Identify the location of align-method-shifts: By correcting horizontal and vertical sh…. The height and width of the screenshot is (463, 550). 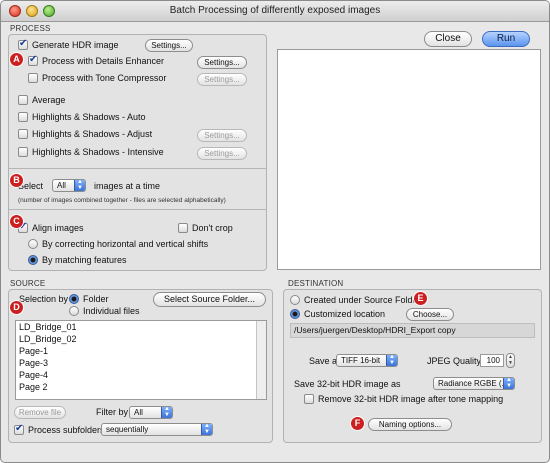
(118, 244).